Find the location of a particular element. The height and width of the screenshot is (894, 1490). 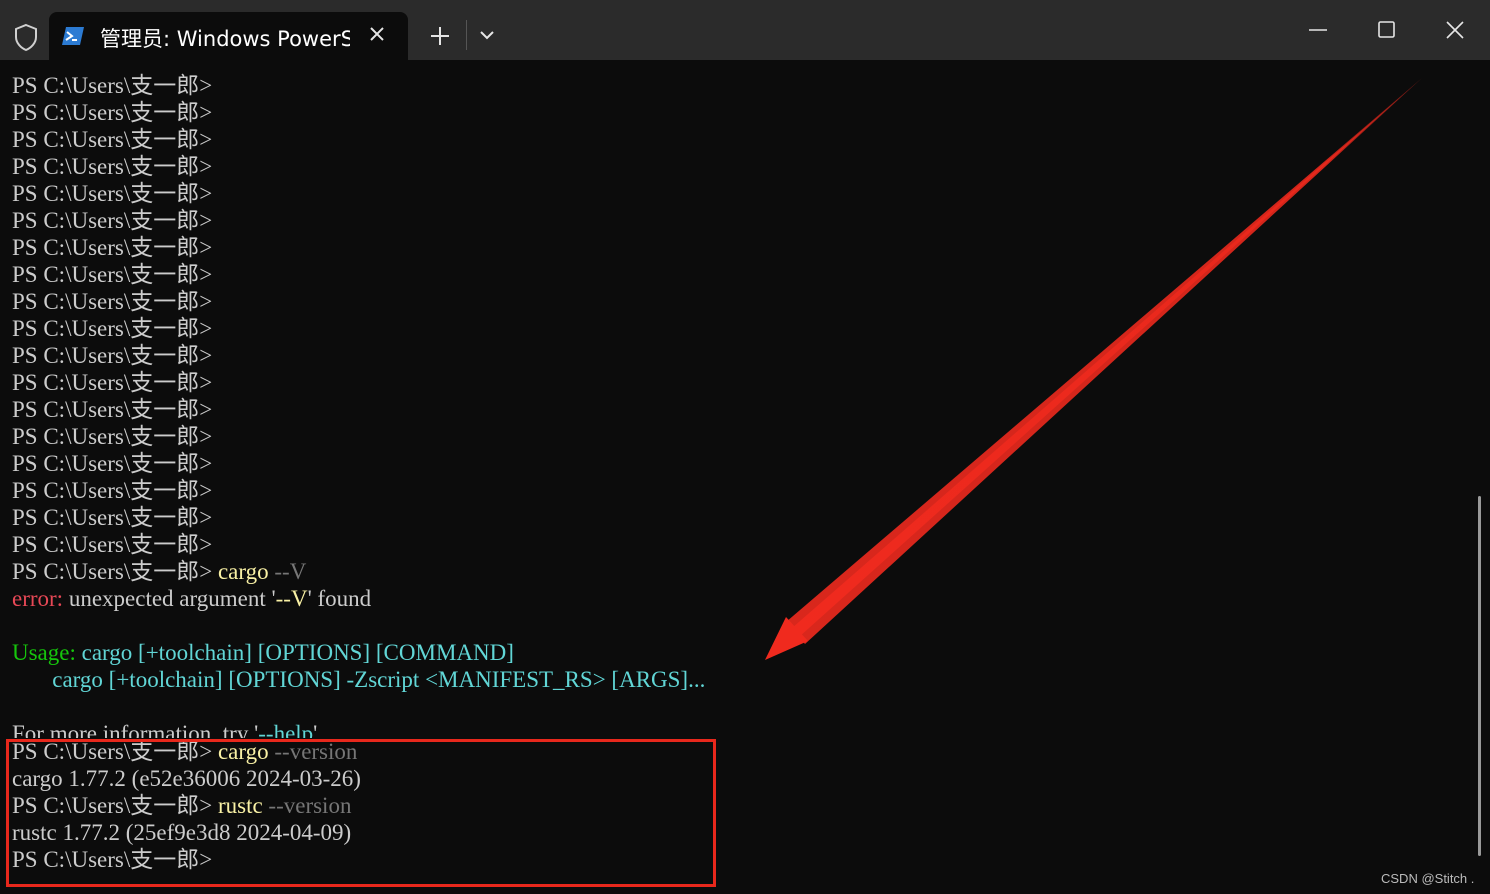

terminal-line: PS C:\Users\支一郎> cargo --V is located at coordinates (737, 571).